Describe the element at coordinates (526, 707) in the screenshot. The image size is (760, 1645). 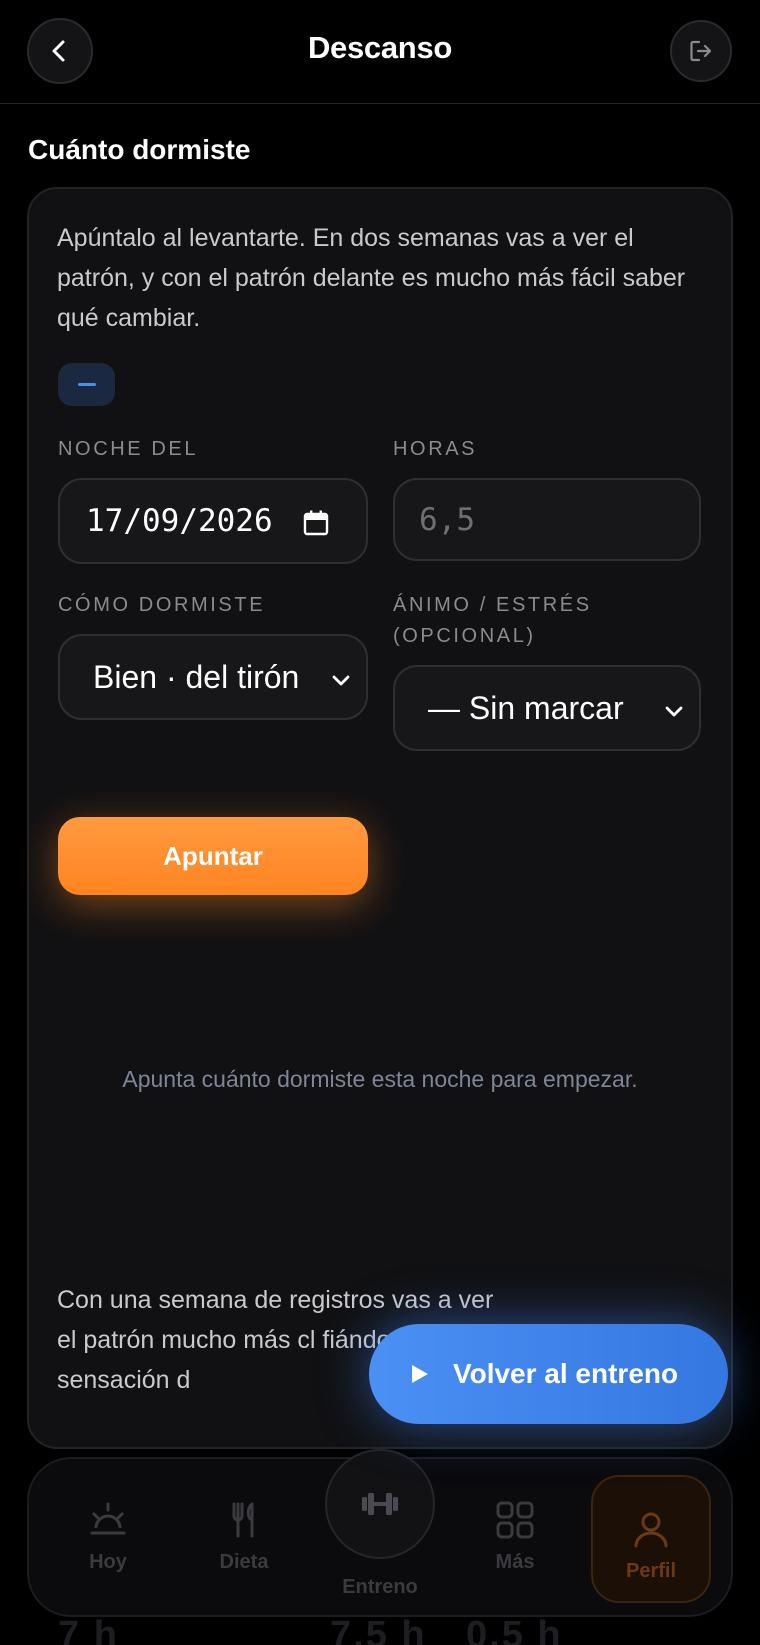
I see `mood-value: — Sin marcar` at that location.